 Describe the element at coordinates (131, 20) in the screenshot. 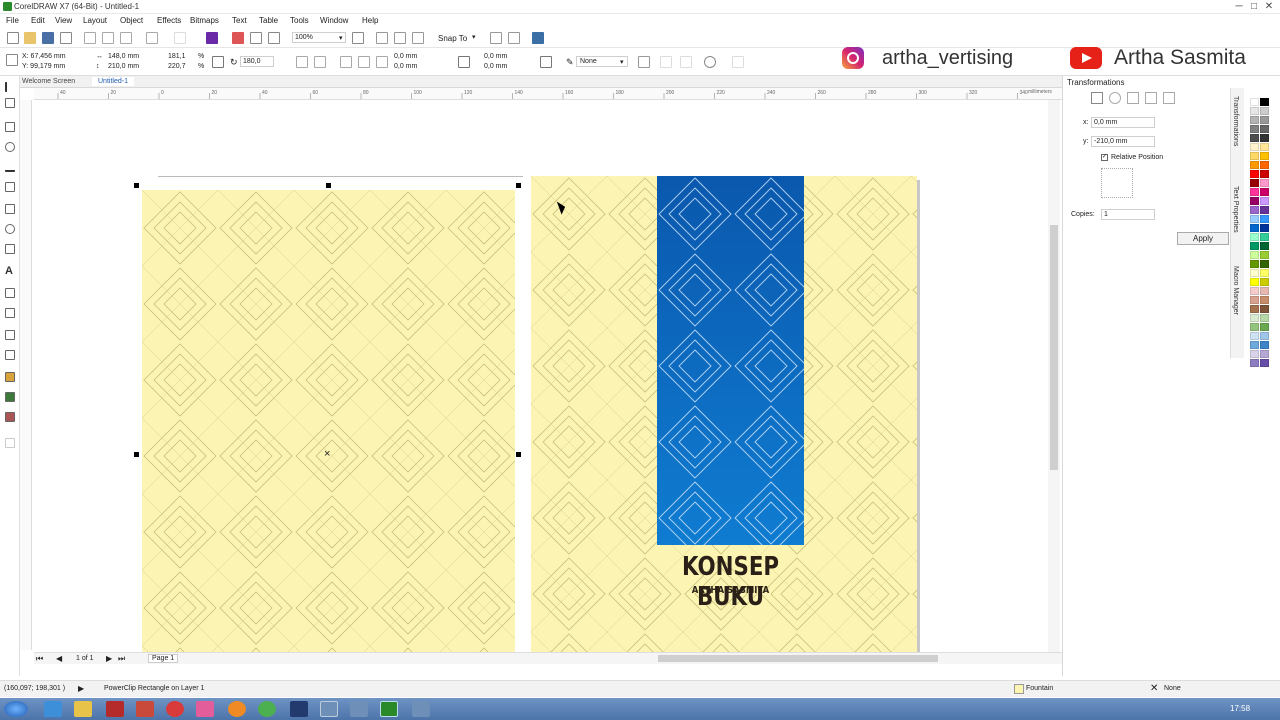

I see `menu-object: Object` at that location.